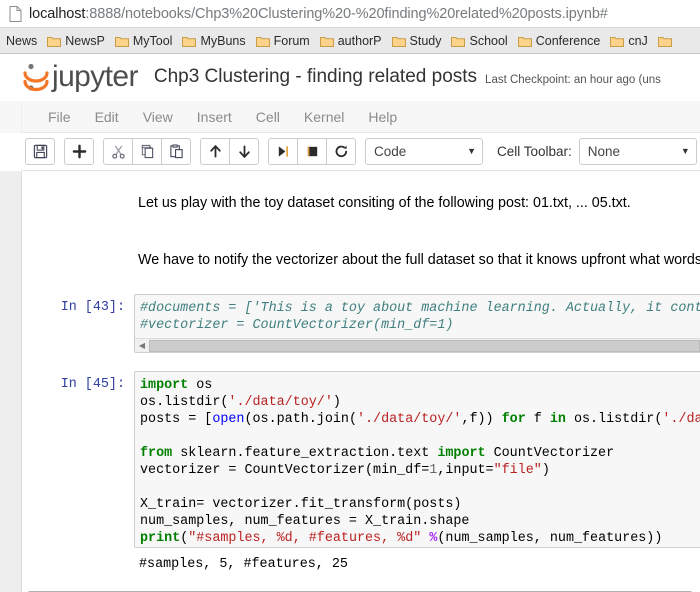 The height and width of the screenshot is (592, 700). Describe the element at coordinates (424, 345) in the screenshot. I see `scrollbar-thumb` at that location.